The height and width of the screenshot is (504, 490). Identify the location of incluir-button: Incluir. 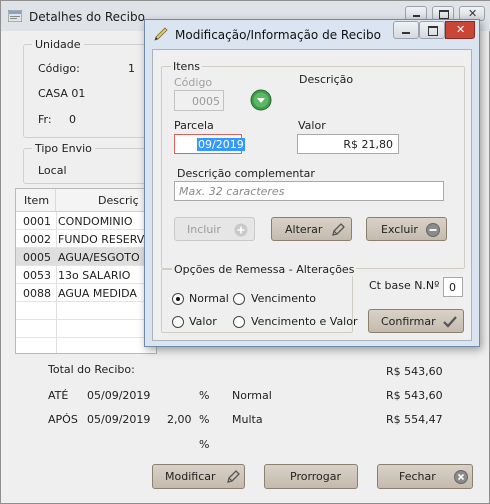
(214, 229).